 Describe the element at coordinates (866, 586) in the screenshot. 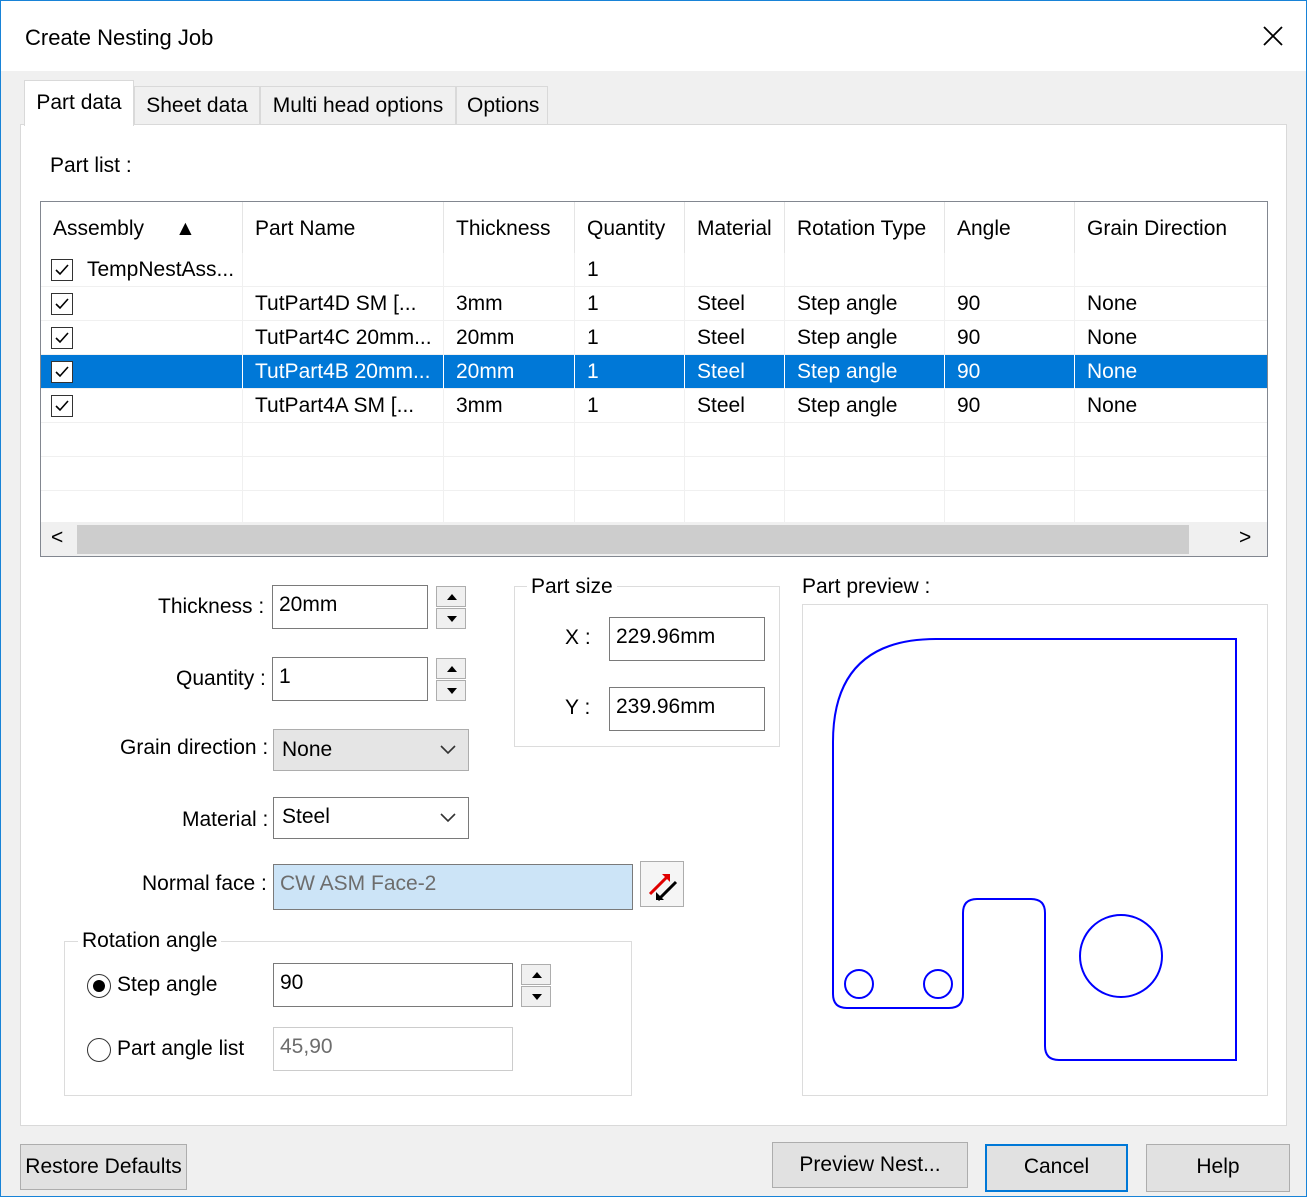

I see `part-preview-label: Part preview :` at that location.